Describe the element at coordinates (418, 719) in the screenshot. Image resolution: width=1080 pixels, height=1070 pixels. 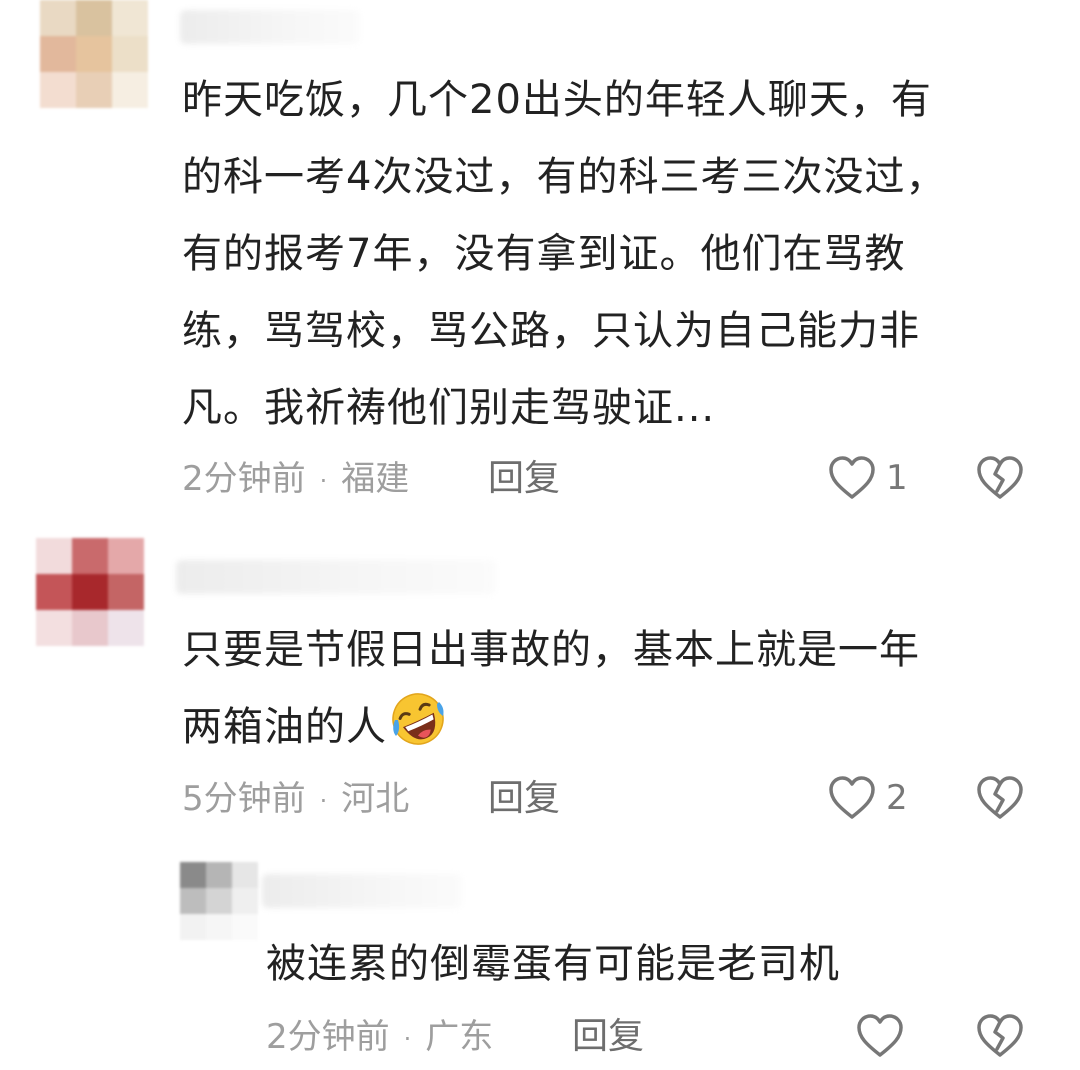
I see `rolling-on-floor-laughing-emoji` at that location.